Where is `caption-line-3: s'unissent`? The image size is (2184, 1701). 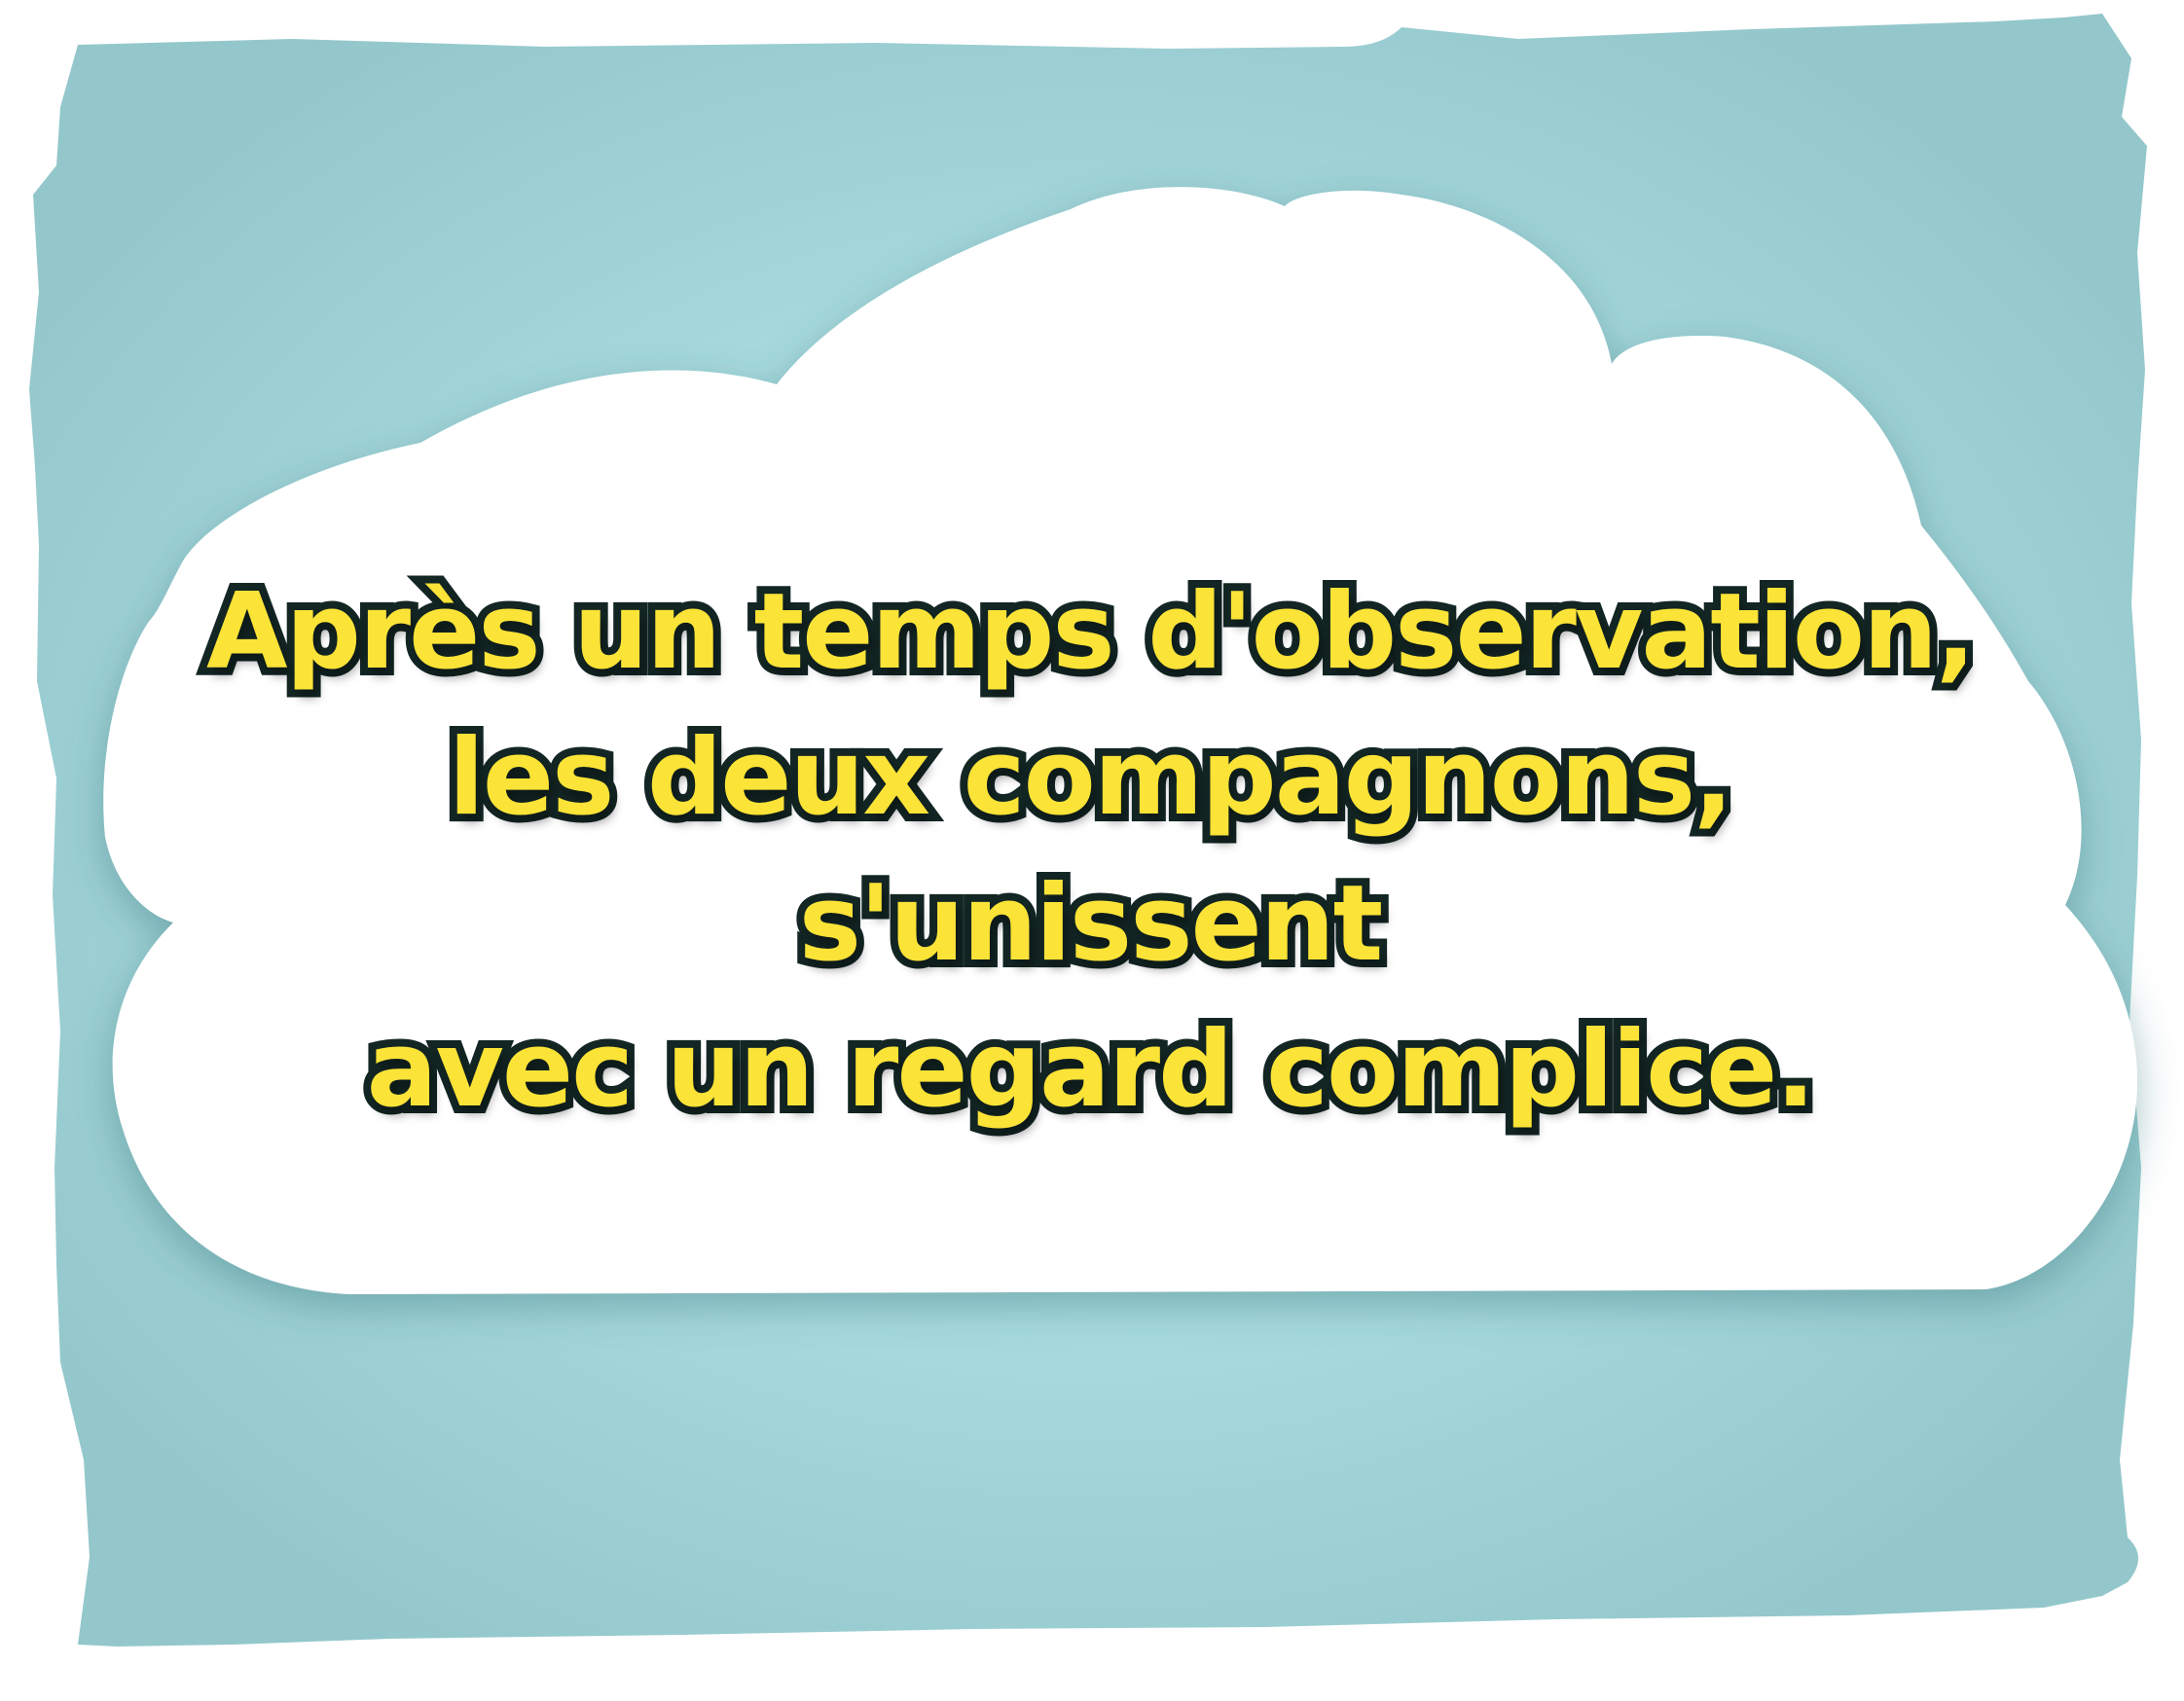
caption-line-3: s'unissent is located at coordinates (1091, 924).